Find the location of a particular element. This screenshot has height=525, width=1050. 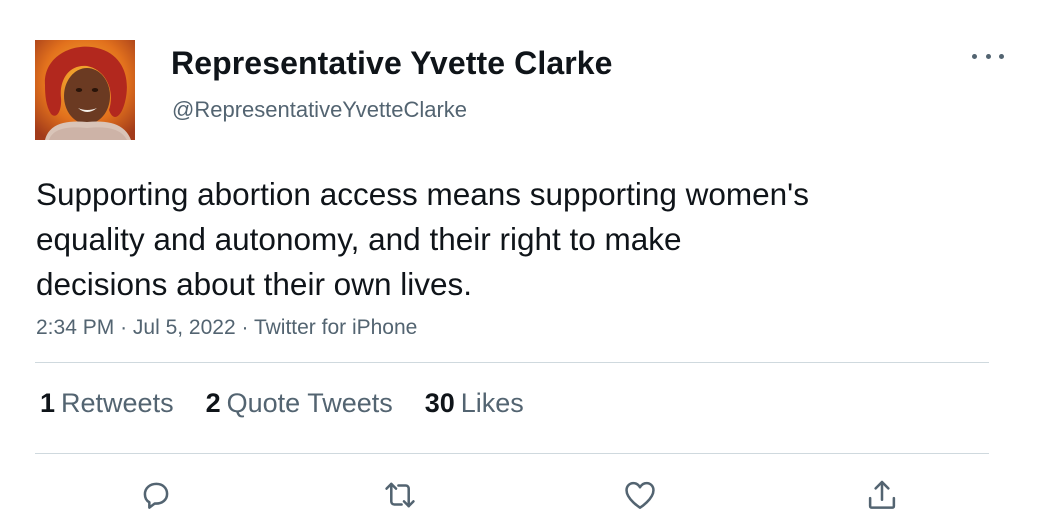

retweet-button is located at coordinates (400, 495).